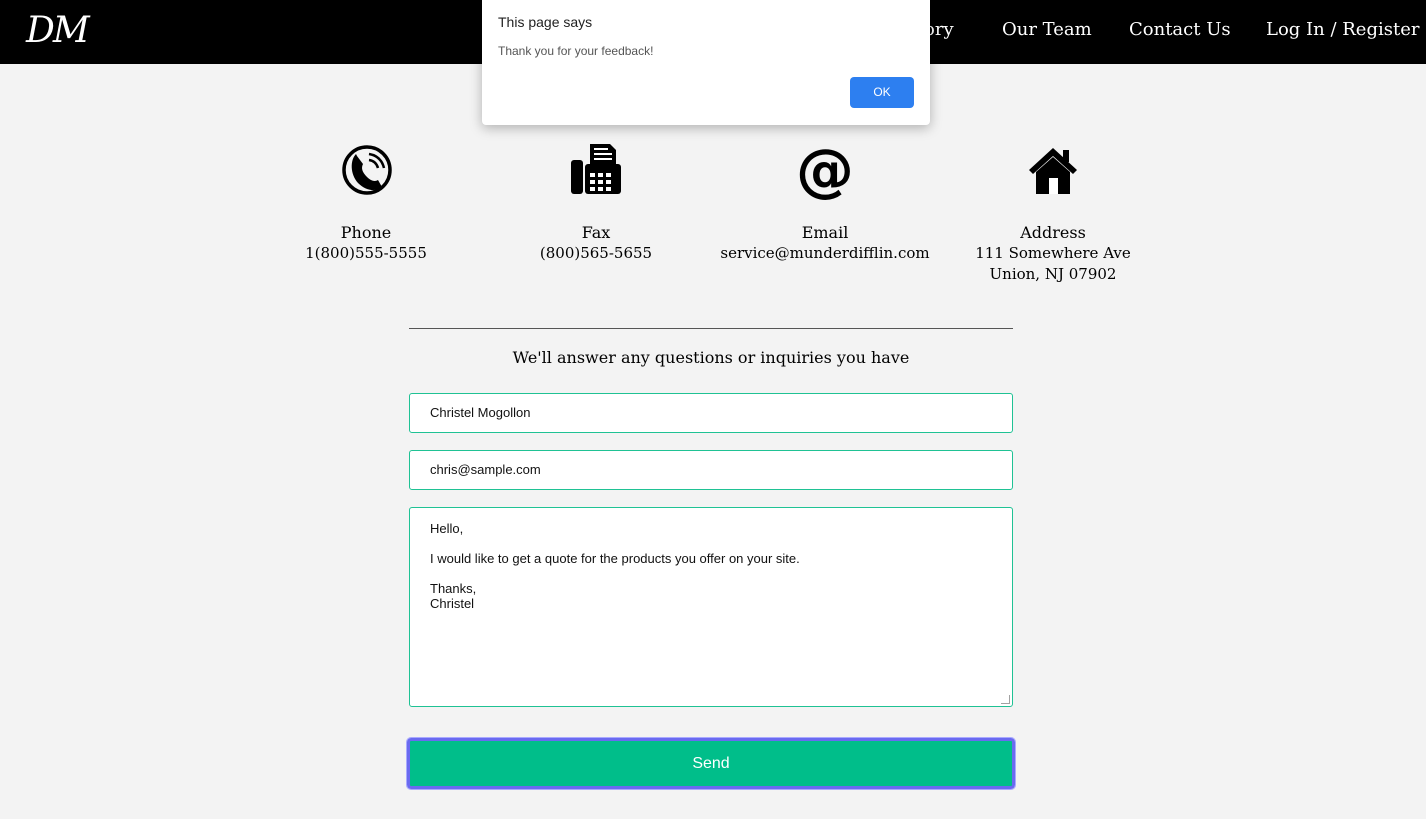 Image resolution: width=1426 pixels, height=819 pixels. I want to click on contact-card-email: @ Email service@munderdifflin.com, so click(825, 202).